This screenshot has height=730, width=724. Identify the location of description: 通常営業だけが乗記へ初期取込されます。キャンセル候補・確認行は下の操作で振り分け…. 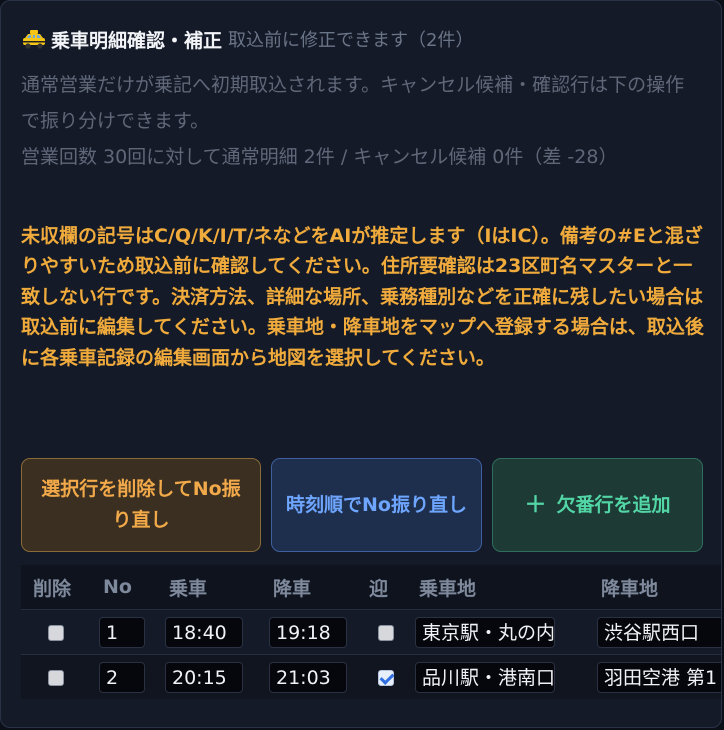
(361, 121).